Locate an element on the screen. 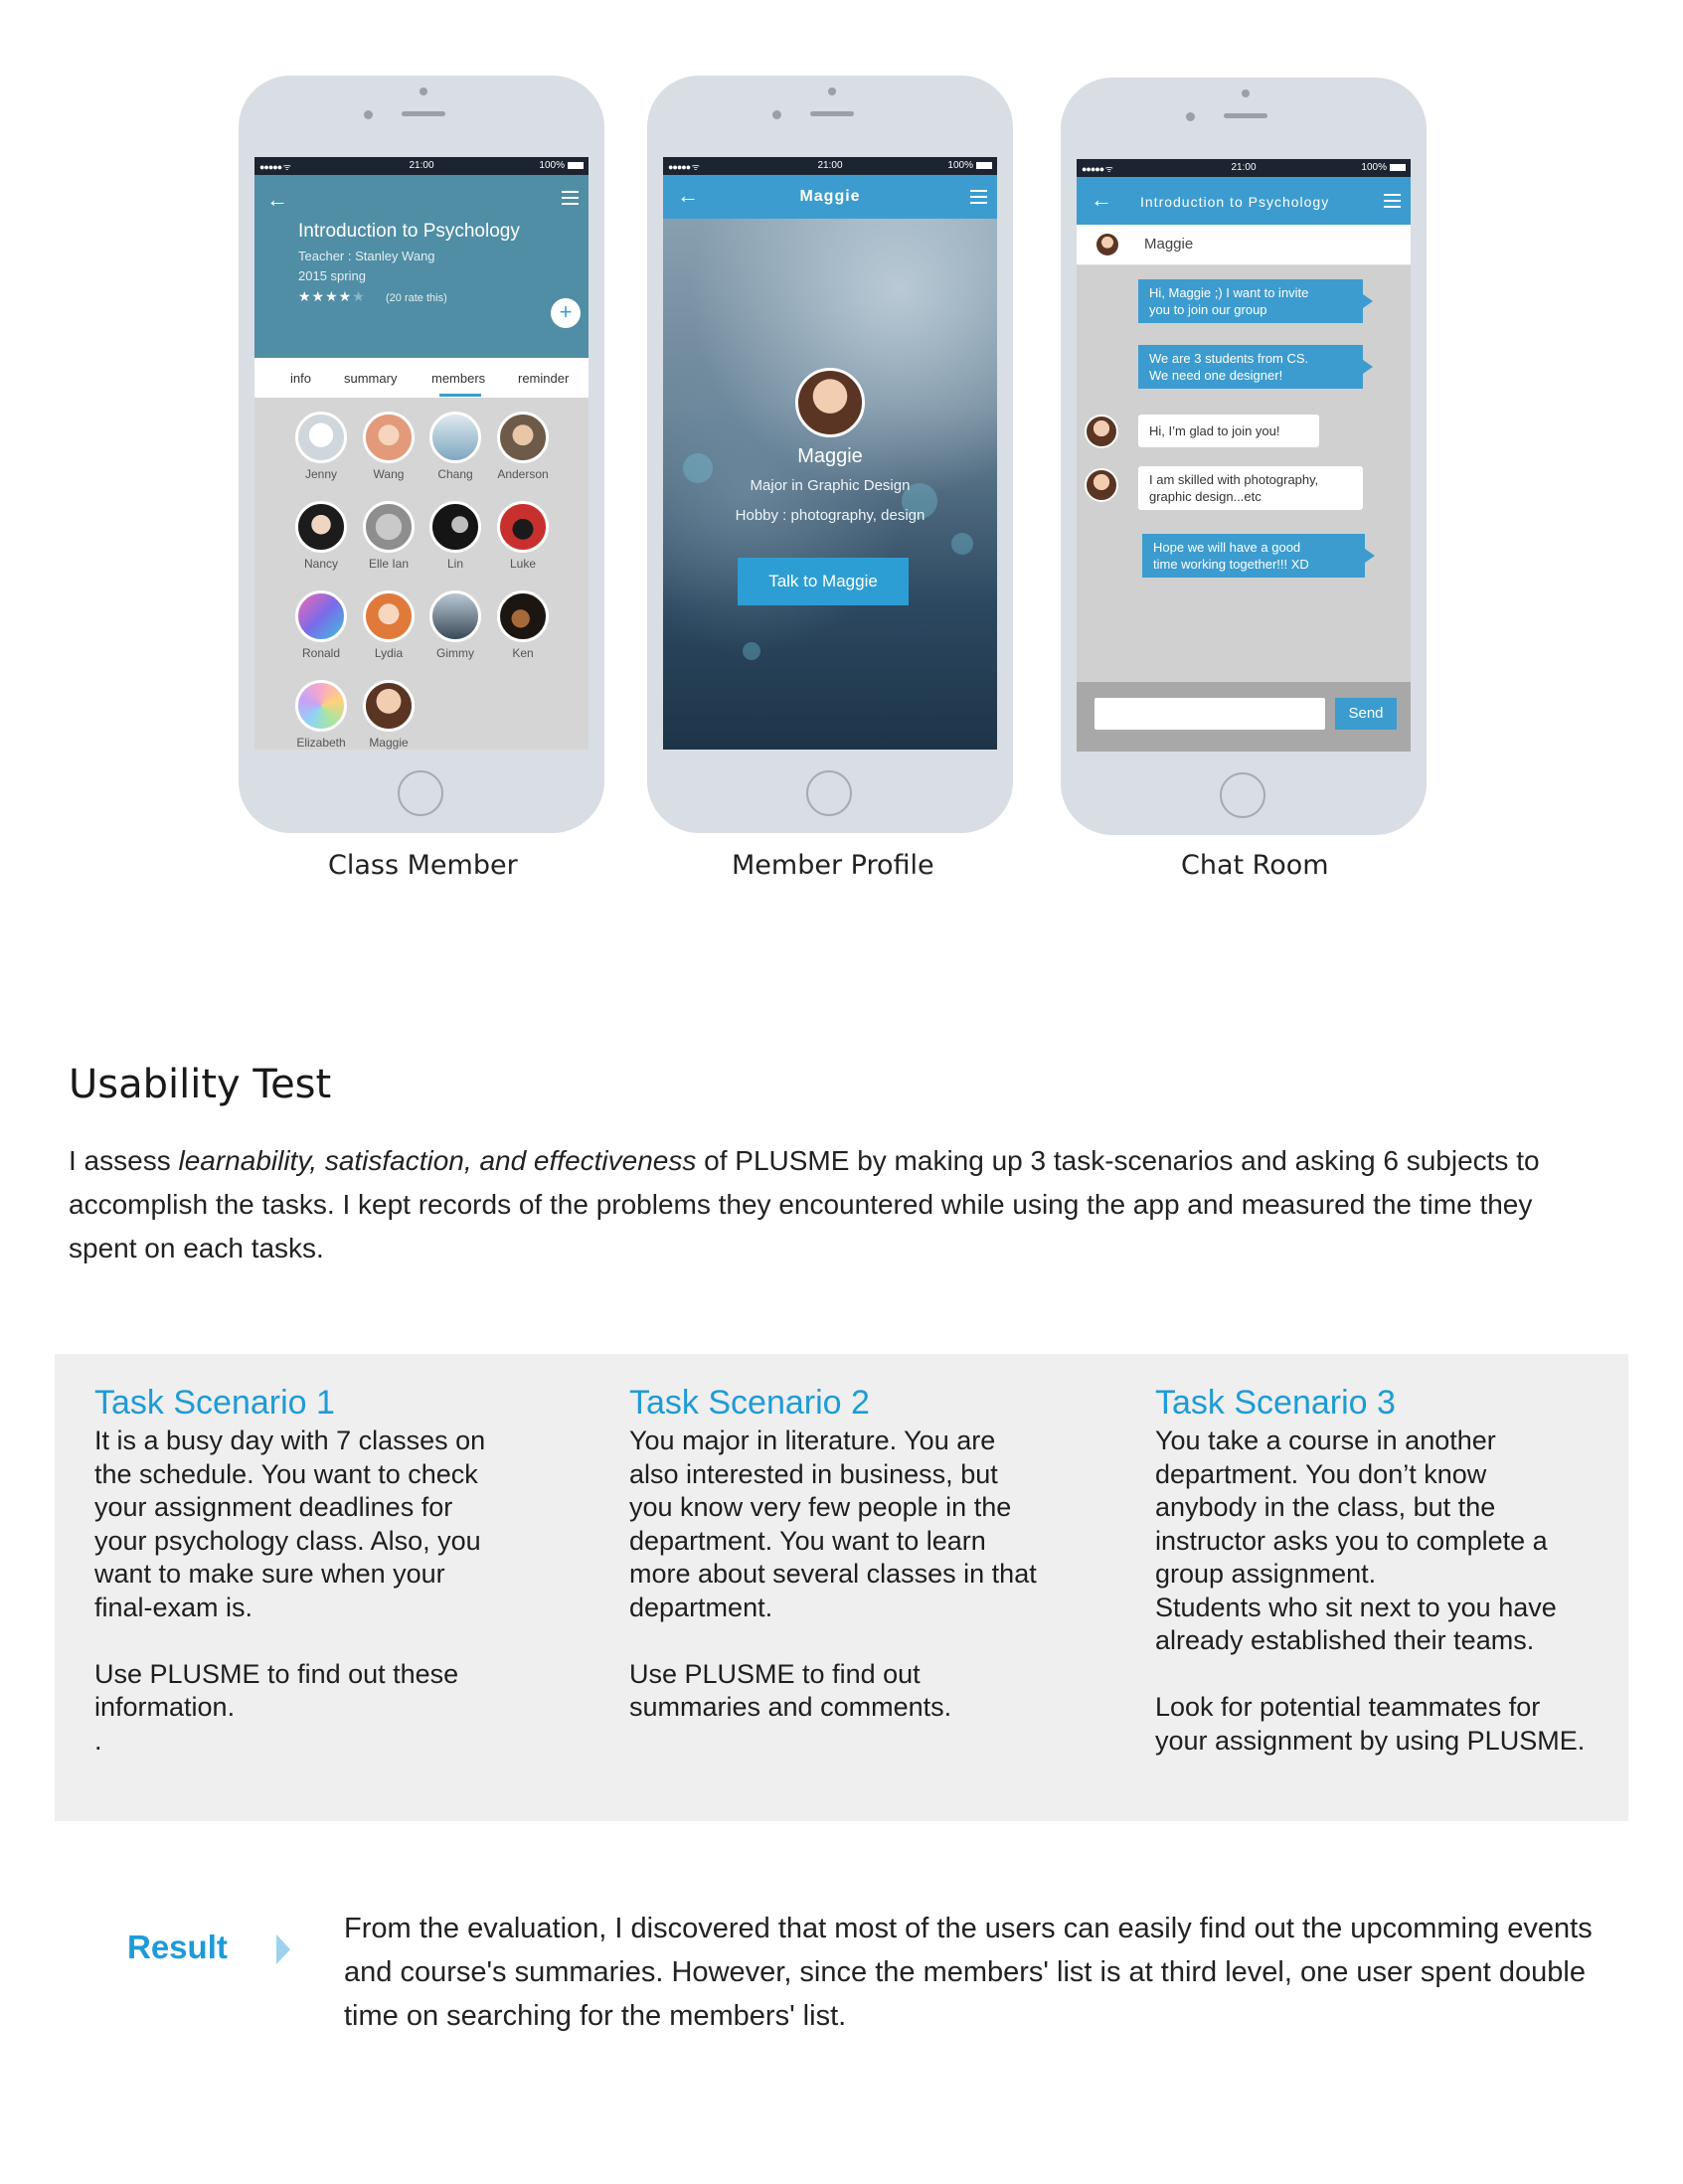  member-item: Chang is located at coordinates (455, 446).